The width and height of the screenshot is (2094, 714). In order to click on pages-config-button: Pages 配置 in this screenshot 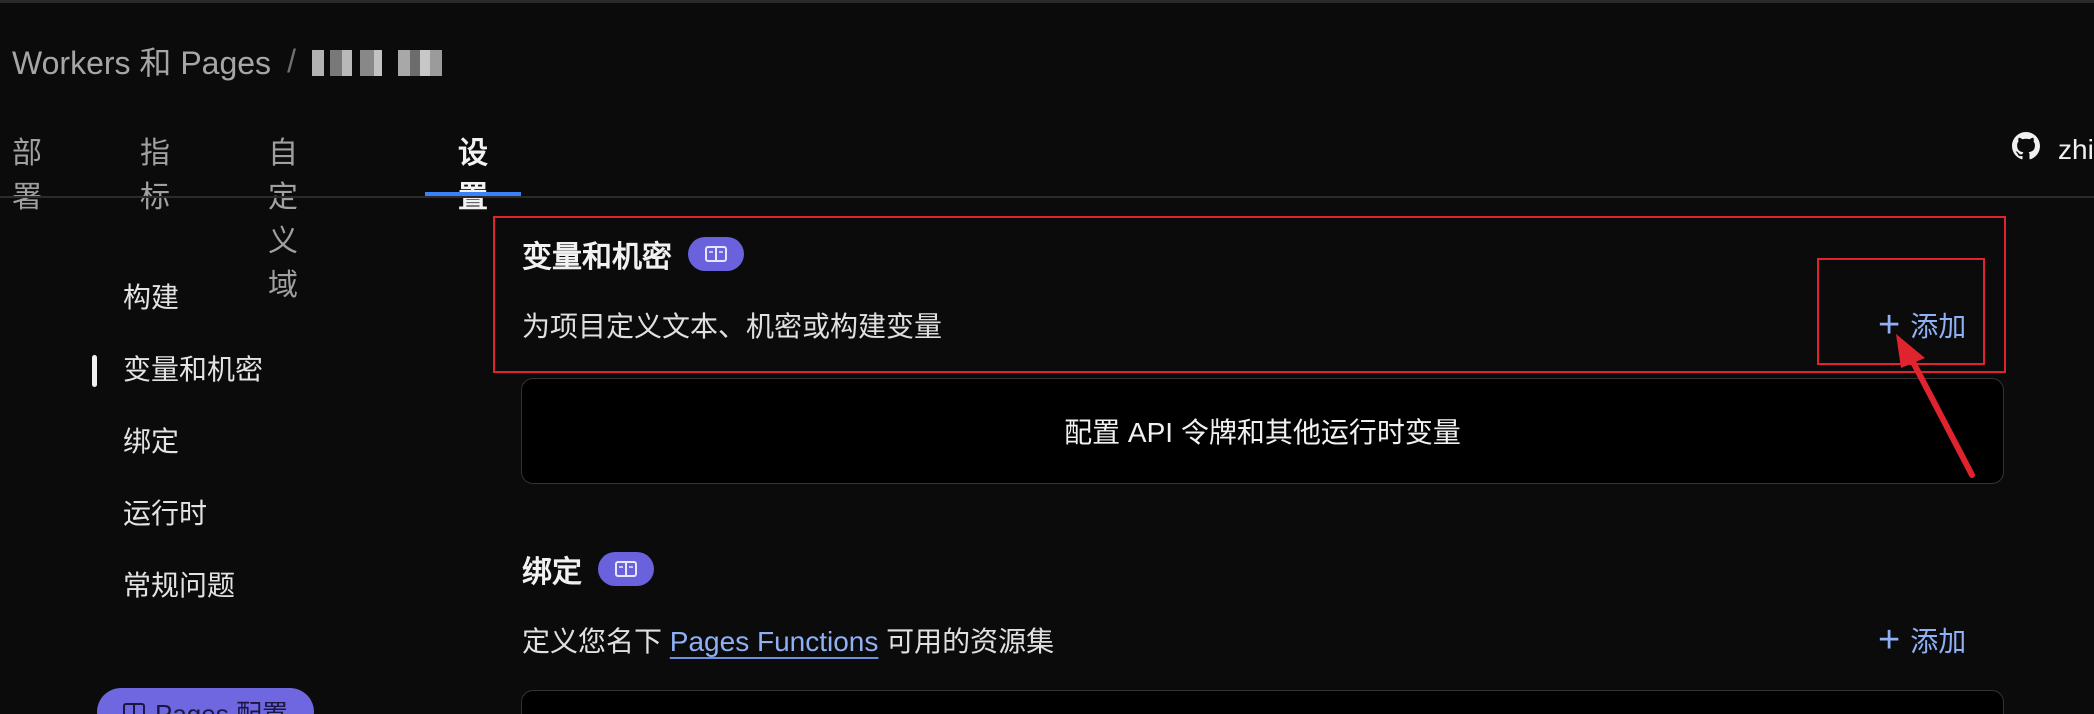, I will do `click(205, 701)`.